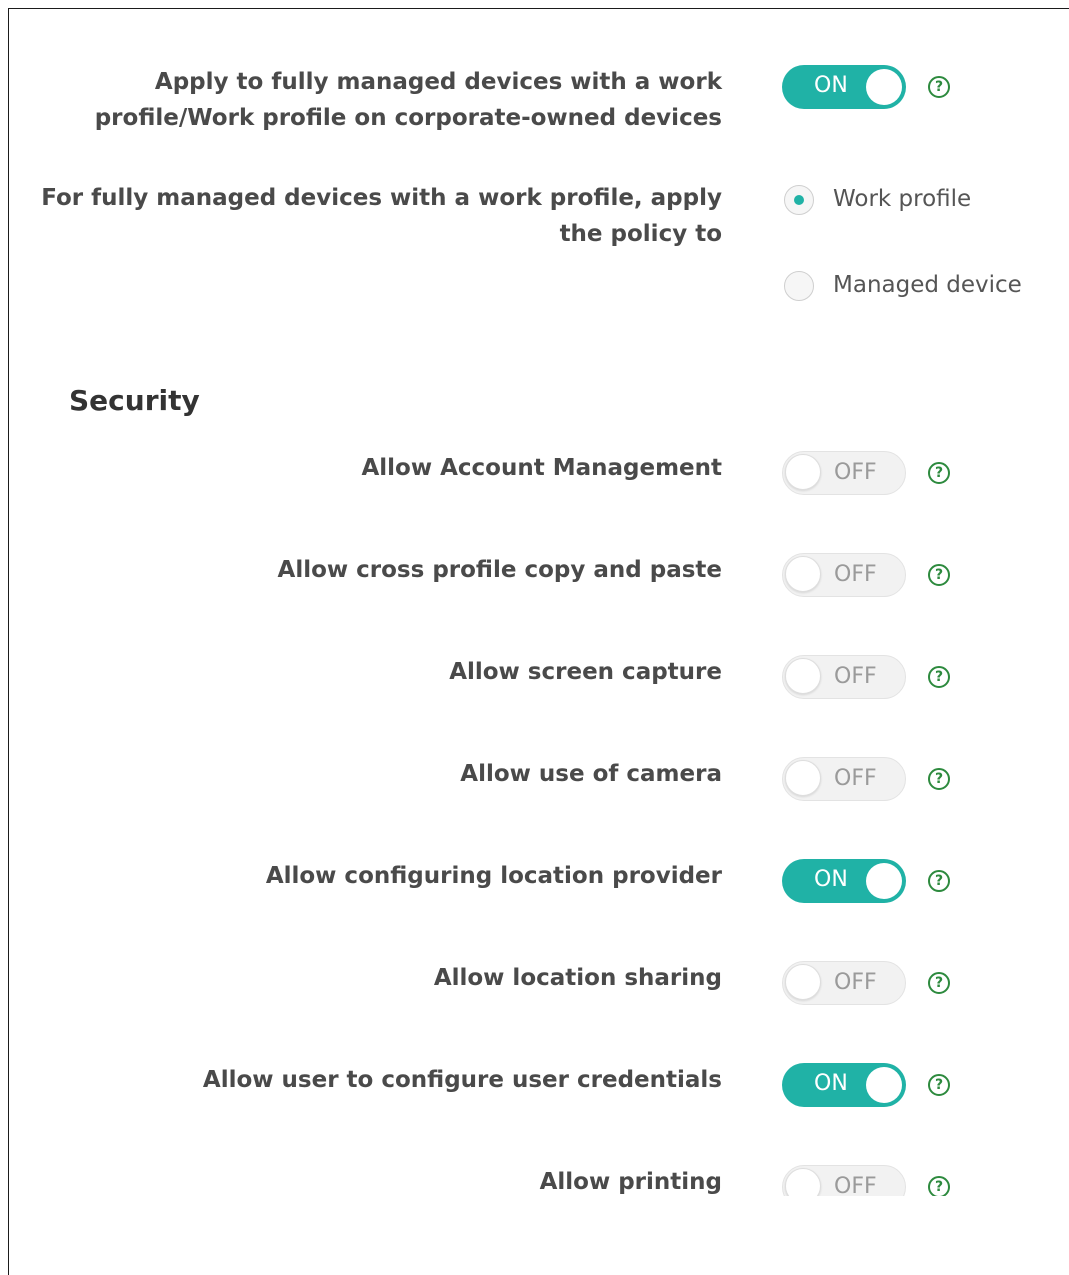  I want to click on toggle-allow-configure-user-credentials: ON, so click(844, 1085).